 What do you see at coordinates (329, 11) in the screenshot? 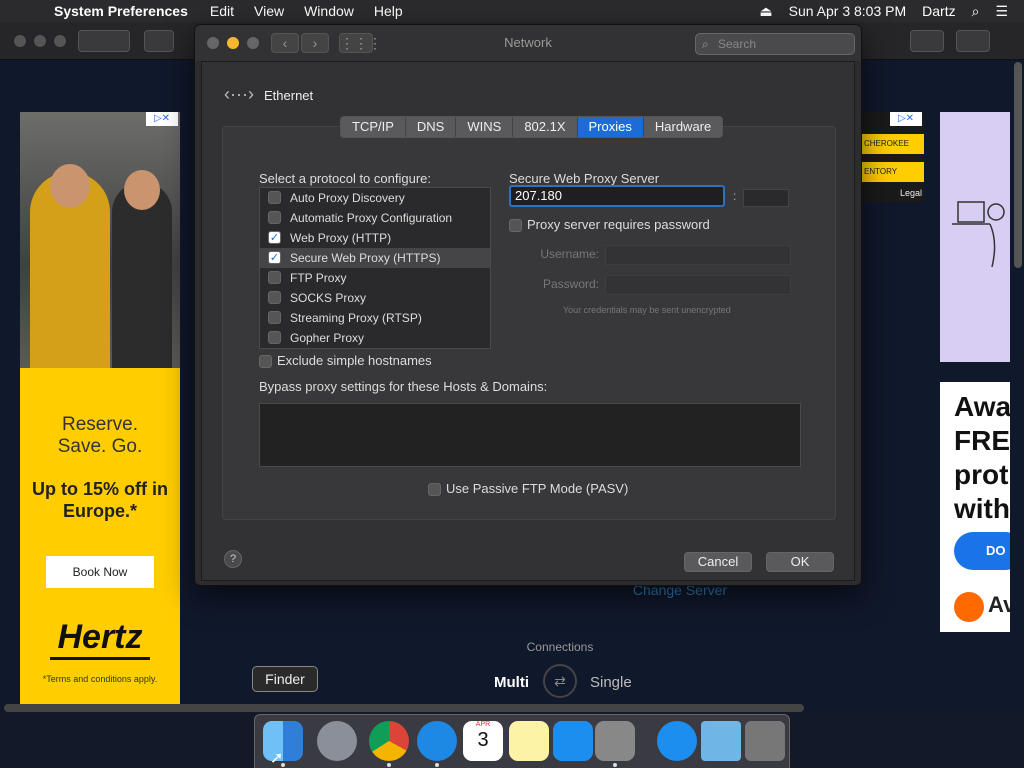
I see `menu-window: Window` at bounding box center [329, 11].